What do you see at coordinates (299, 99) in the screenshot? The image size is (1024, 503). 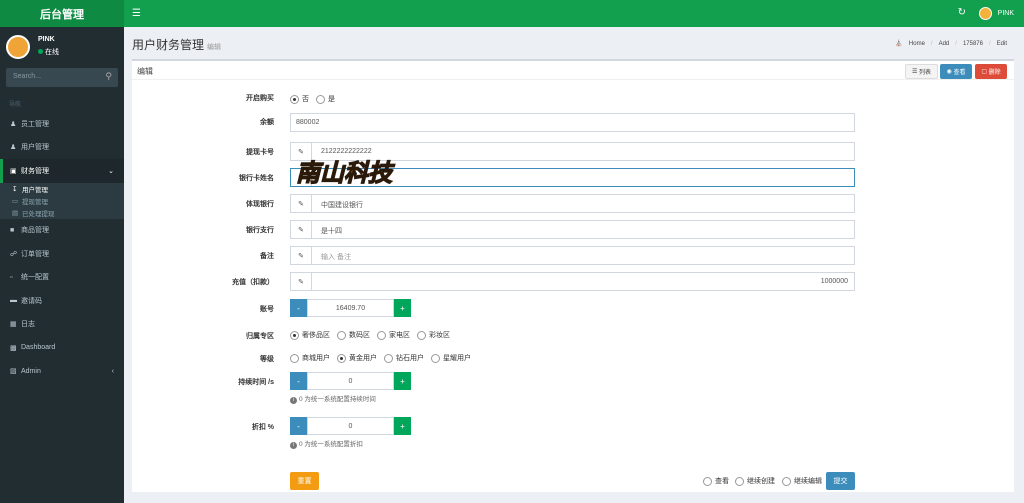 I see `purchase-radio-no: 否` at bounding box center [299, 99].